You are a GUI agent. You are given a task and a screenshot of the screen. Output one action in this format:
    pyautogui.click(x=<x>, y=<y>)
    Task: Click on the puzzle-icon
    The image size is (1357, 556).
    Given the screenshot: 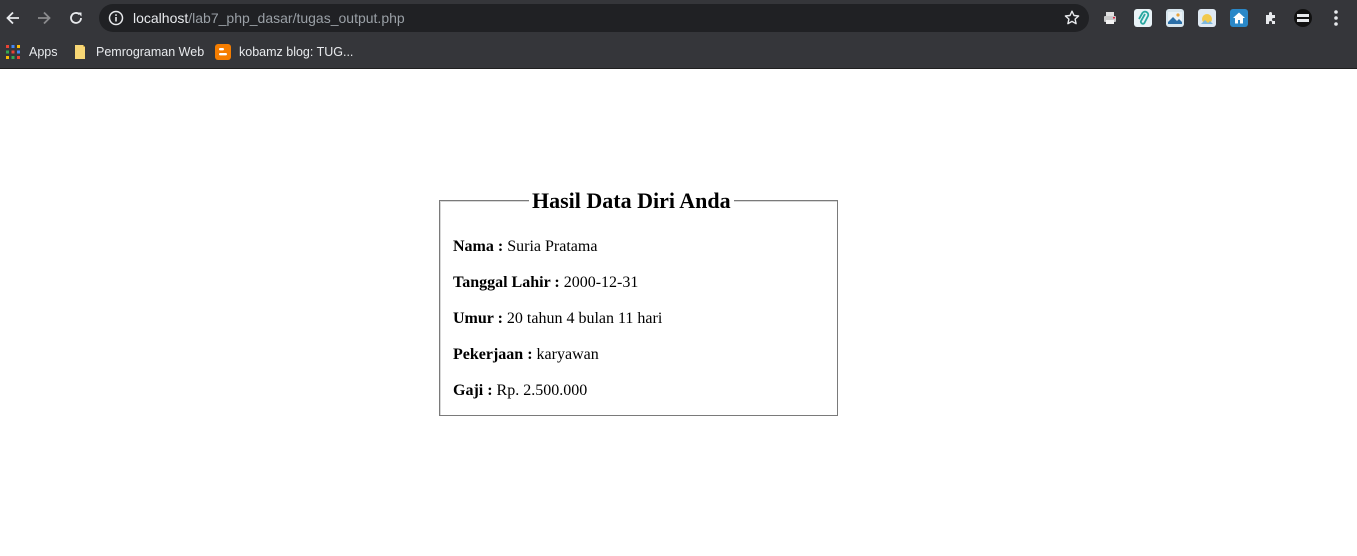 What is the action you would take?
    pyautogui.click(x=1271, y=18)
    